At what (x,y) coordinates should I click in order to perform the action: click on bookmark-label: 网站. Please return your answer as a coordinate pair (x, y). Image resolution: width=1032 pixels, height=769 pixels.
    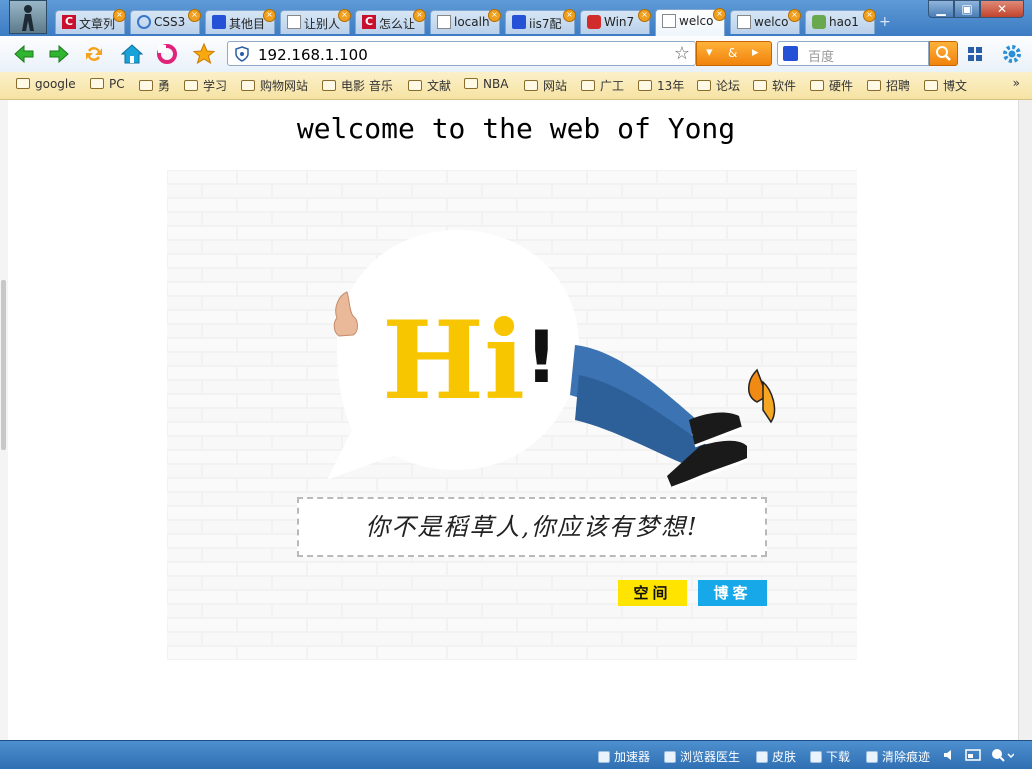
    Looking at the image, I should click on (555, 86).